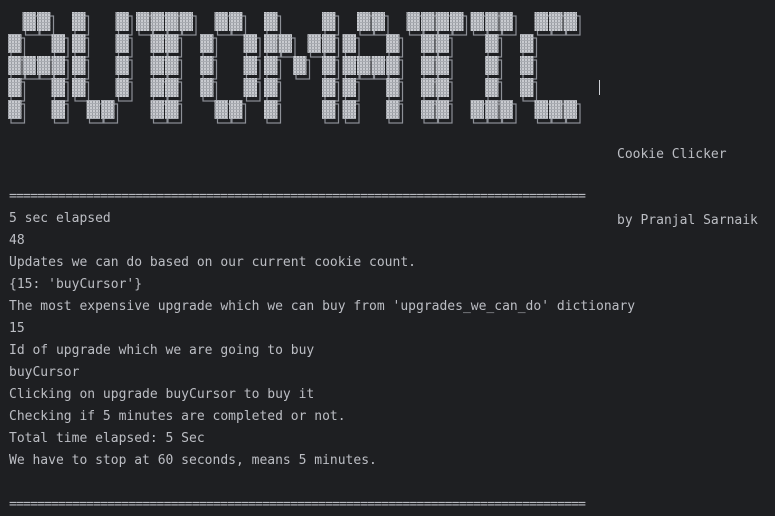 The height and width of the screenshot is (516, 775). What do you see at coordinates (162, 350) in the screenshot?
I see `log-line: Id of upgrade which we are going to buy` at bounding box center [162, 350].